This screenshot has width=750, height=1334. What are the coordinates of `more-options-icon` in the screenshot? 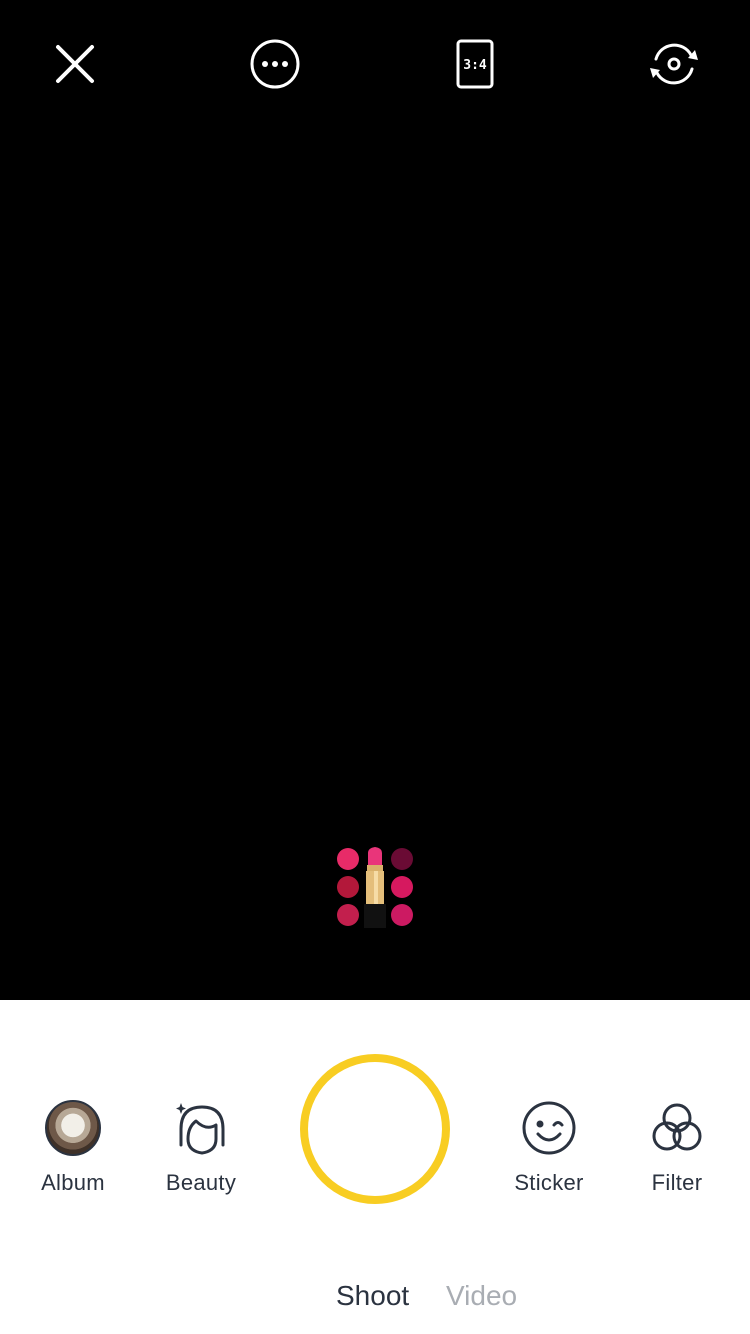 It's located at (275, 64).